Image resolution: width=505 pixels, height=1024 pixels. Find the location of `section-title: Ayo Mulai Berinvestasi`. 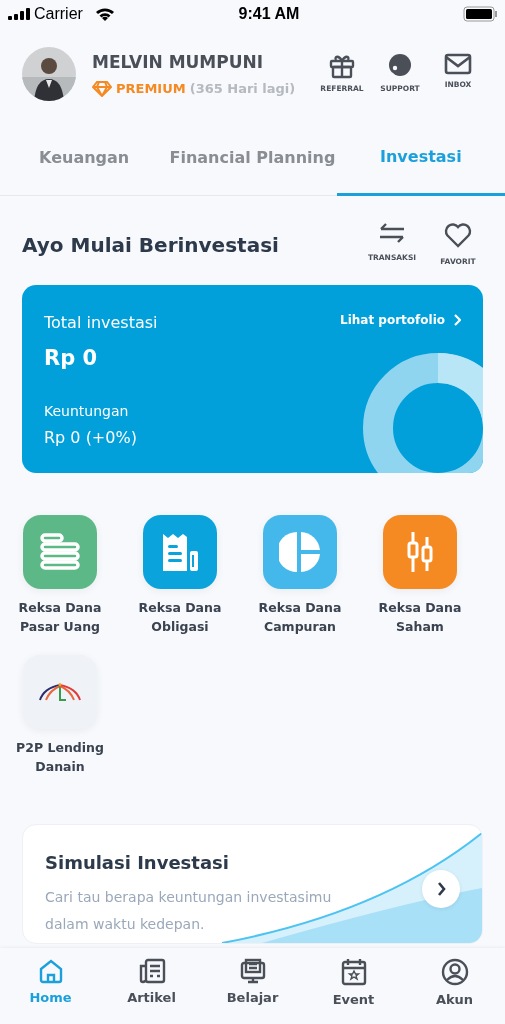

section-title: Ayo Mulai Berinvestasi is located at coordinates (150, 245).